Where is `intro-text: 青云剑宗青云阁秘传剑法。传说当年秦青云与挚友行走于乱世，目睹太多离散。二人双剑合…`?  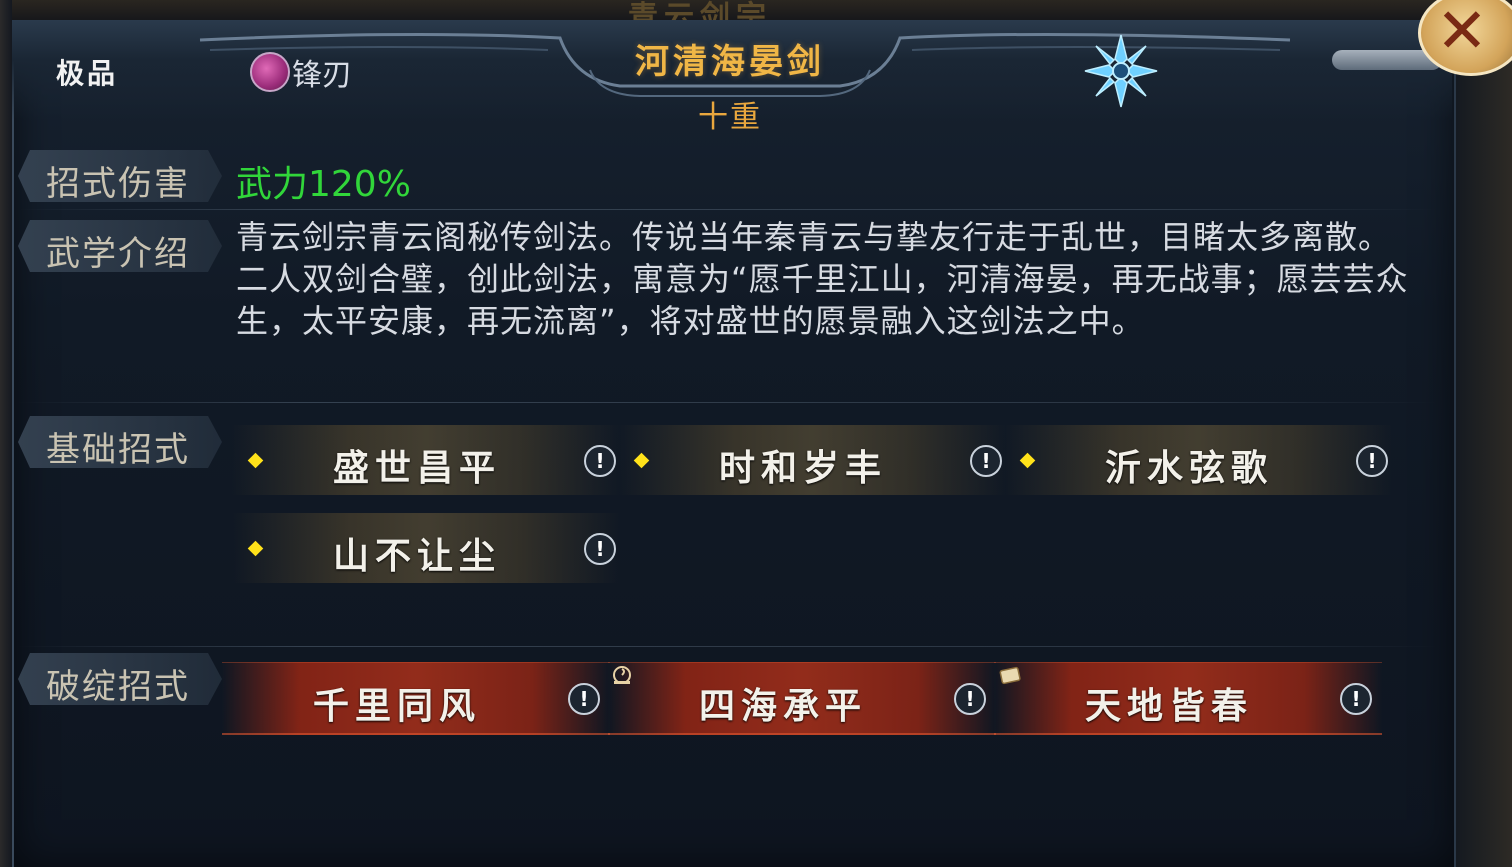
intro-text: 青云剑宗青云阁秘传剑法。传说当年秦青云与挚友行走于乱世，目睹太多离散。二人双剑合… is located at coordinates (822, 279).